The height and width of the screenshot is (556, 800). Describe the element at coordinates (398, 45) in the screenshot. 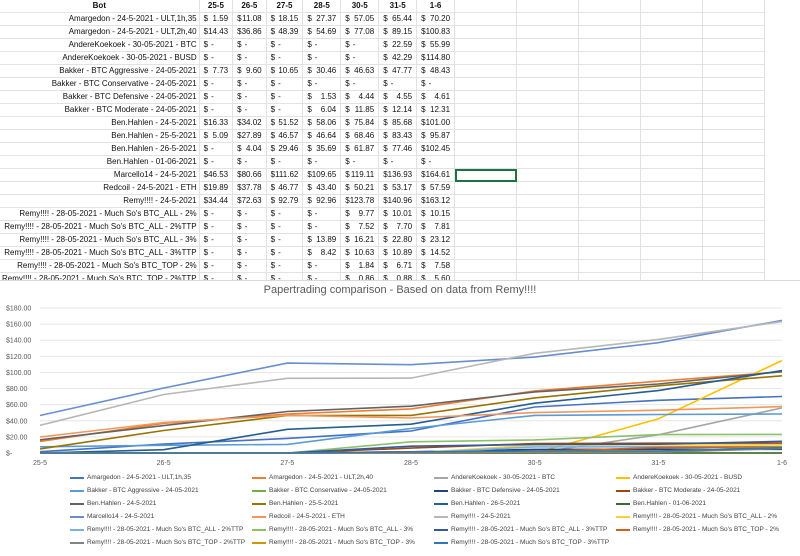

I see `value-cell: $22.59` at that location.